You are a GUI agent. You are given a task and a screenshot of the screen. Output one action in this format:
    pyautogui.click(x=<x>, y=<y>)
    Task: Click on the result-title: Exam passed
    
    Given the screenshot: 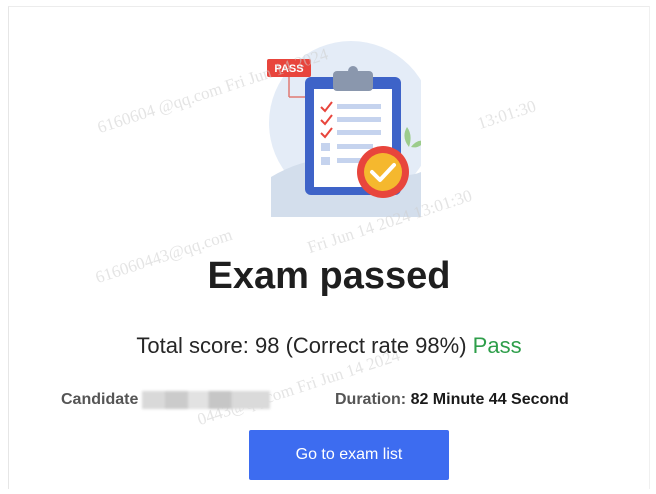 What is the action you would take?
    pyautogui.click(x=329, y=276)
    